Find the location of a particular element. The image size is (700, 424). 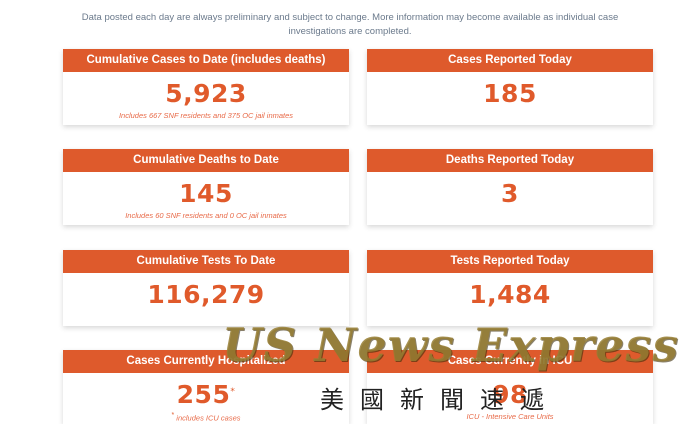

card-title: Cases Currently Hospitalized is located at coordinates (206, 361).